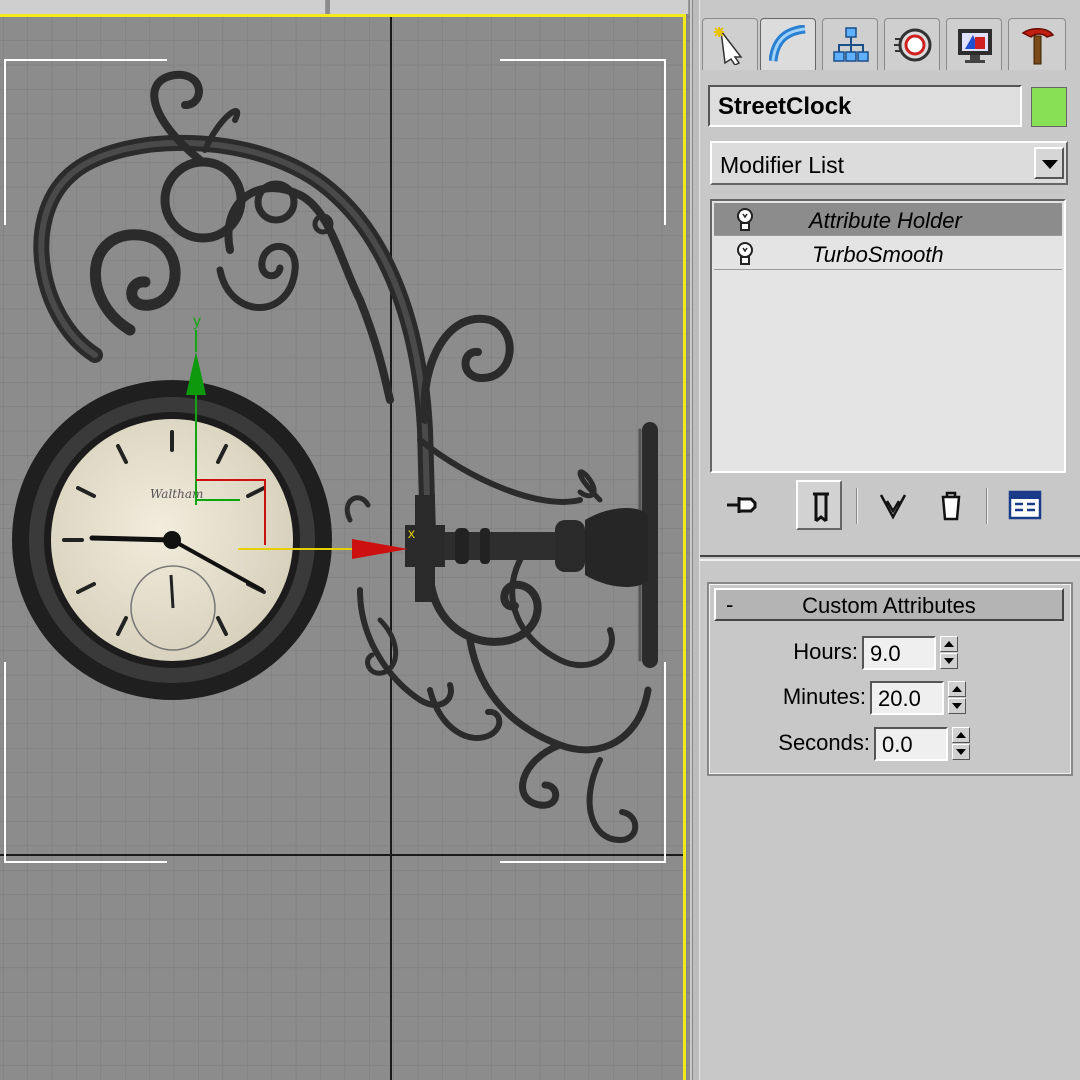 Image resolution: width=1080 pixels, height=1080 pixels. I want to click on object-color-swatch, so click(1049, 107).